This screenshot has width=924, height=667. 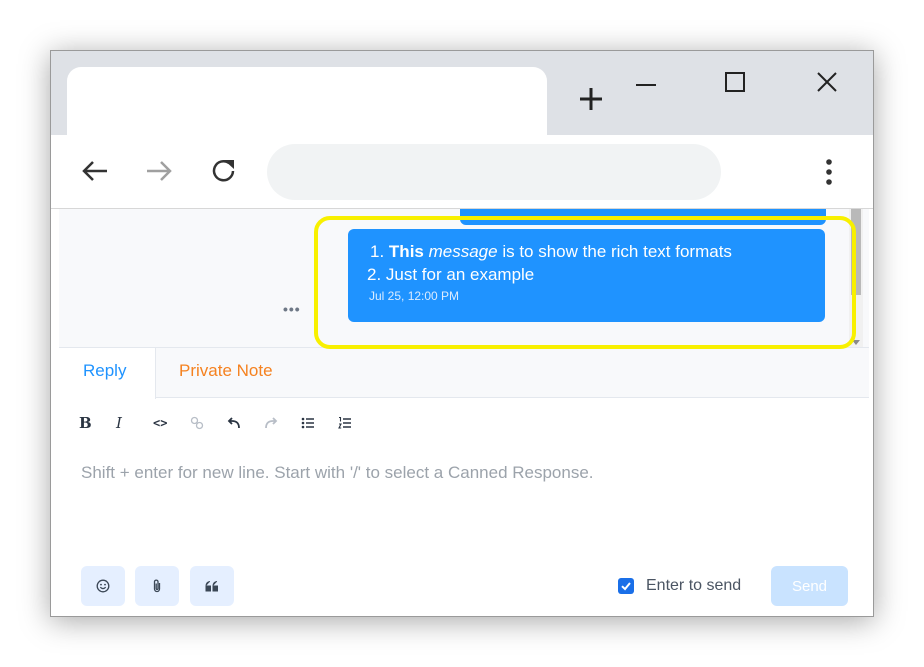 I want to click on numbered-list-button, so click(x=356, y=423).